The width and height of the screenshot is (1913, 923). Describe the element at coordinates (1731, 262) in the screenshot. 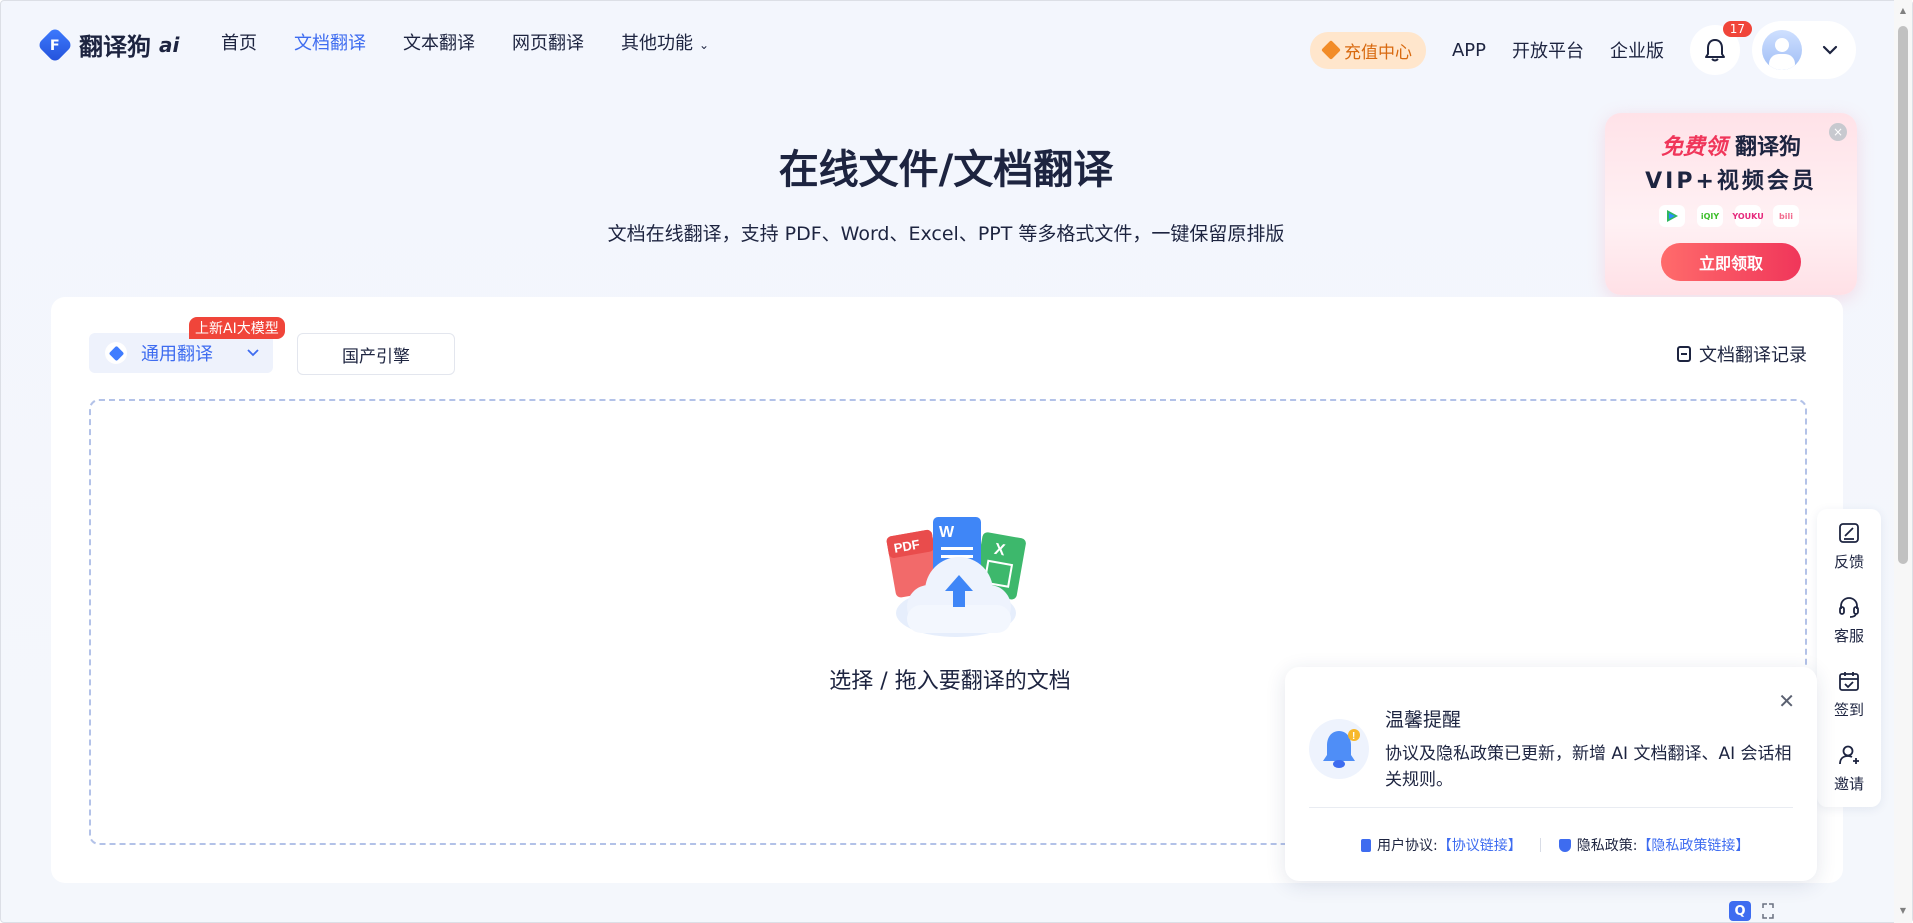

I see `claim-now-button: 立即领取` at that location.